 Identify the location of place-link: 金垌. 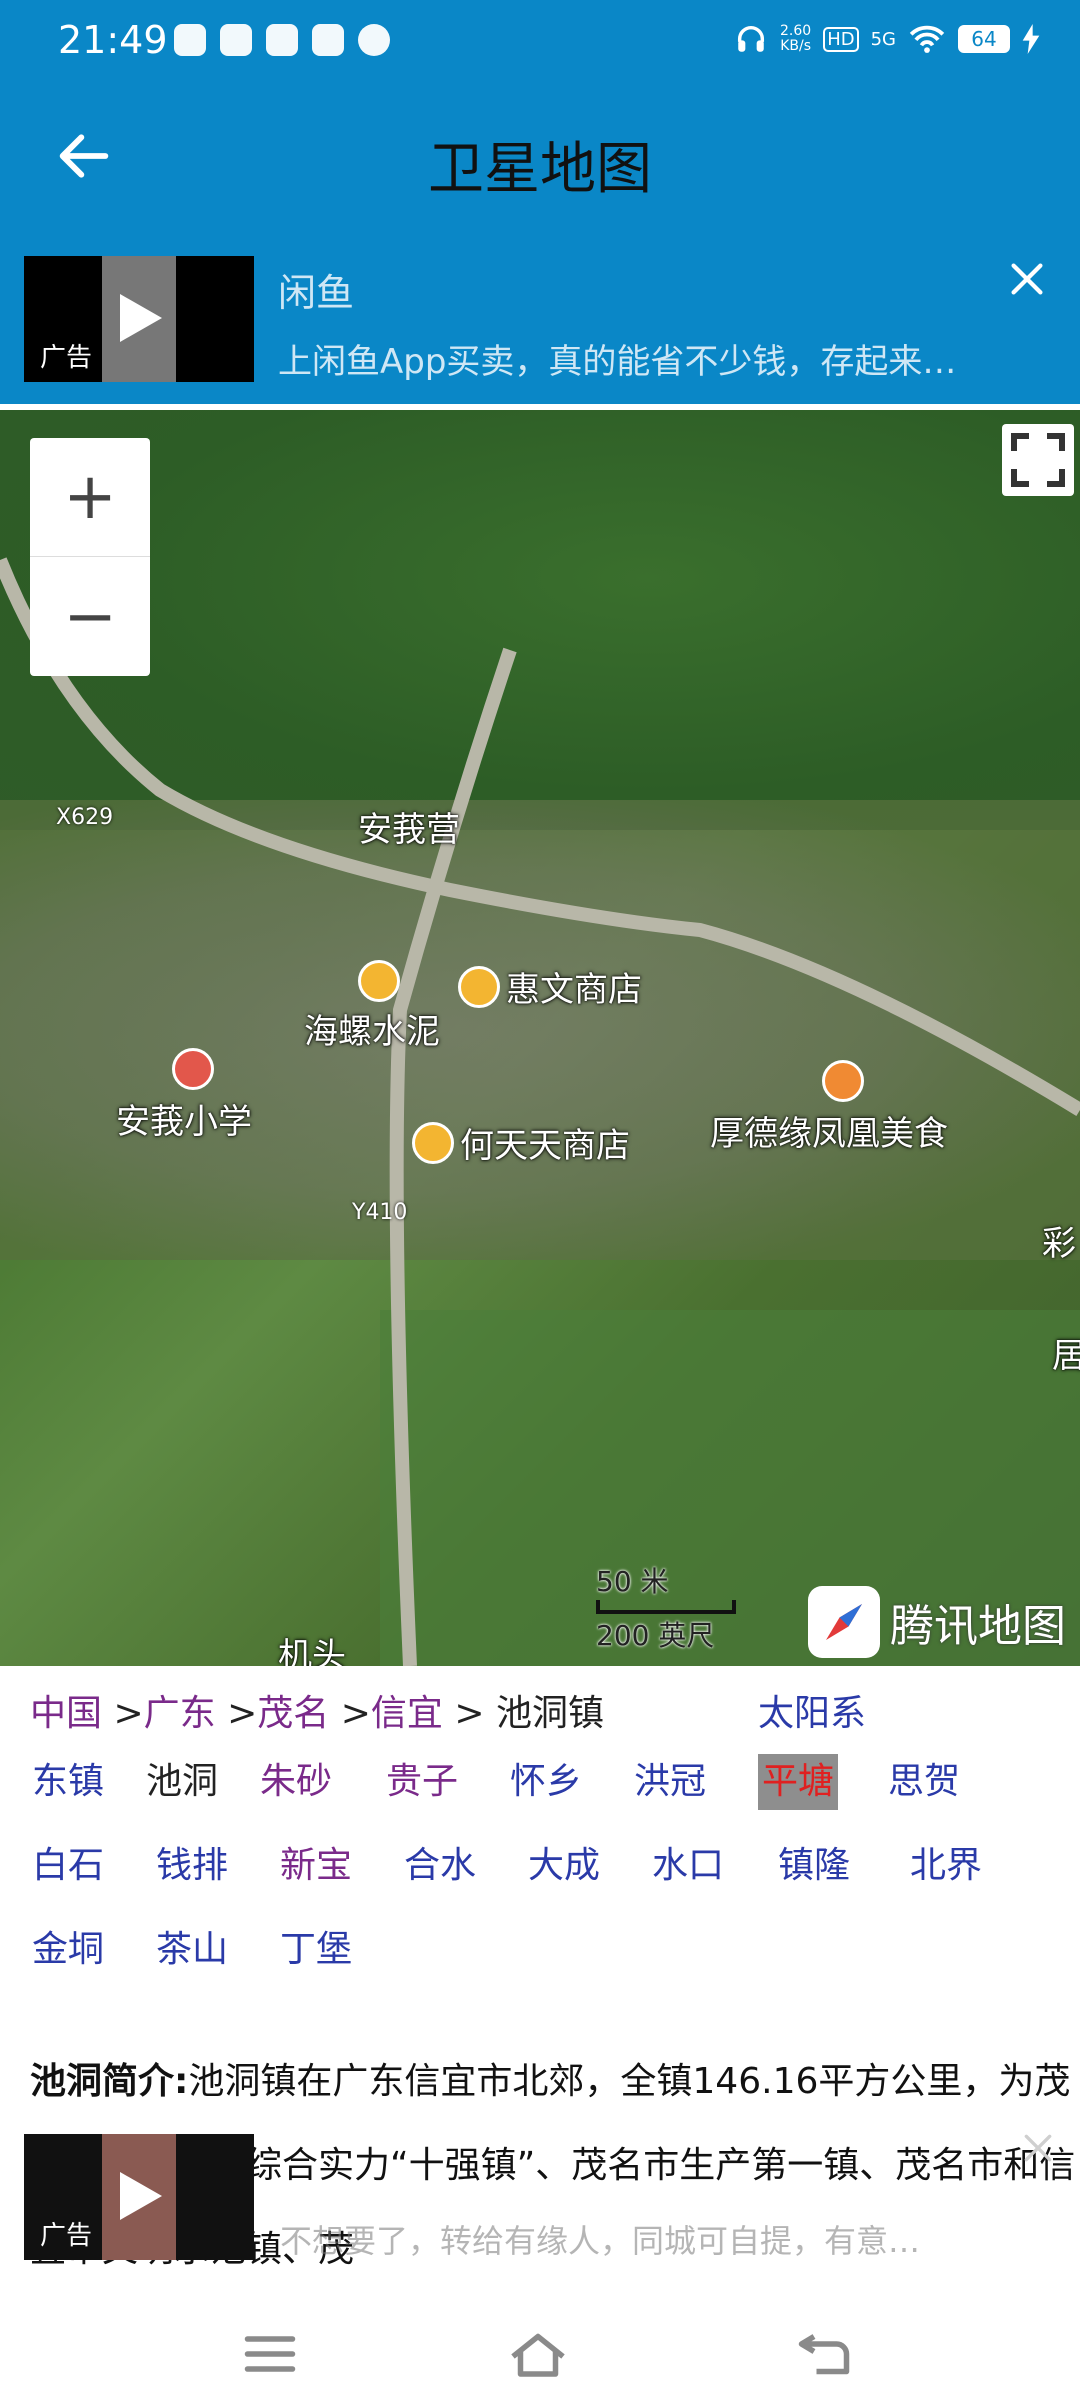
(68, 1950).